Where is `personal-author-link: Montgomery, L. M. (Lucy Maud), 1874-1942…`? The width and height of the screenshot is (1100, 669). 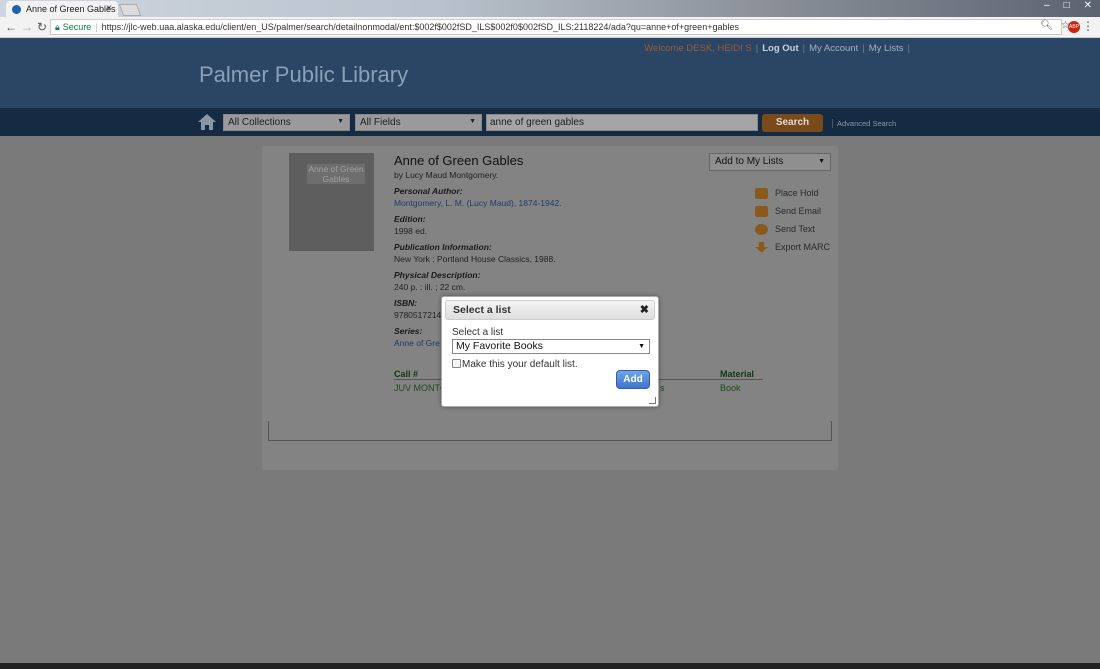 personal-author-link: Montgomery, L. M. (Lucy Maud), 1874-1942… is located at coordinates (544, 203).